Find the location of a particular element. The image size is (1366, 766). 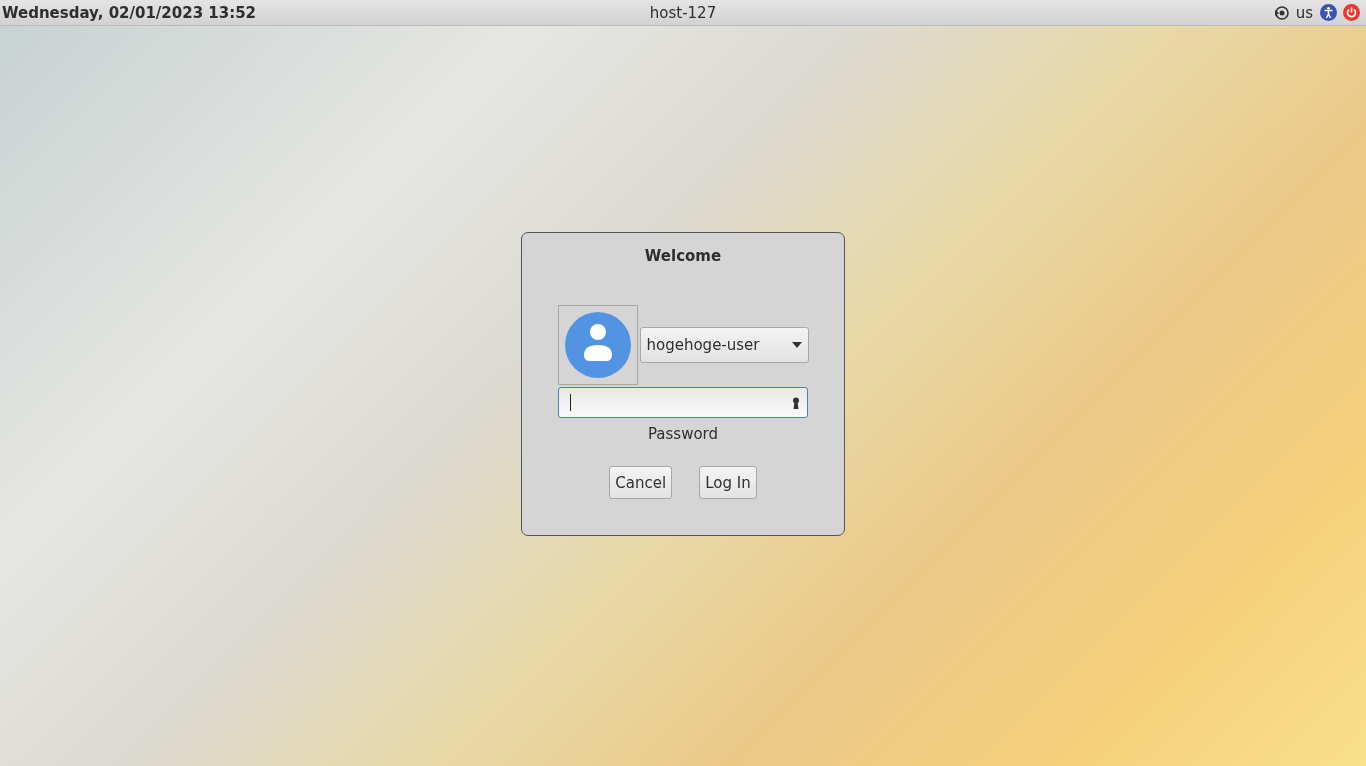

dialog-title: Welcome is located at coordinates (683, 256).